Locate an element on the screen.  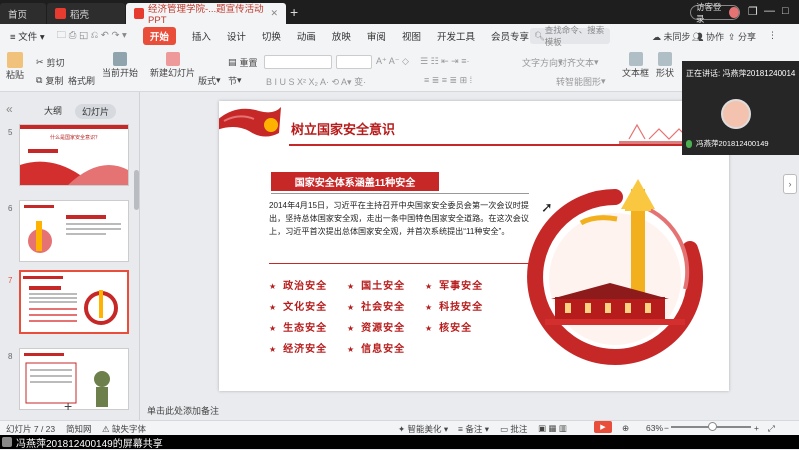
slide-thumb-5: 什么是国家安全意识？ is located at coordinates (74, 155).